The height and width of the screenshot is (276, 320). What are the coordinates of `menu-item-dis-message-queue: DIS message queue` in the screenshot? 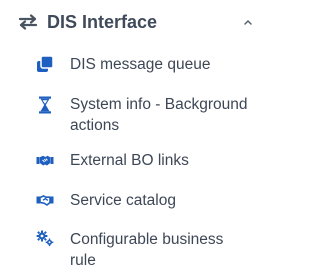 It's located at (130, 65).